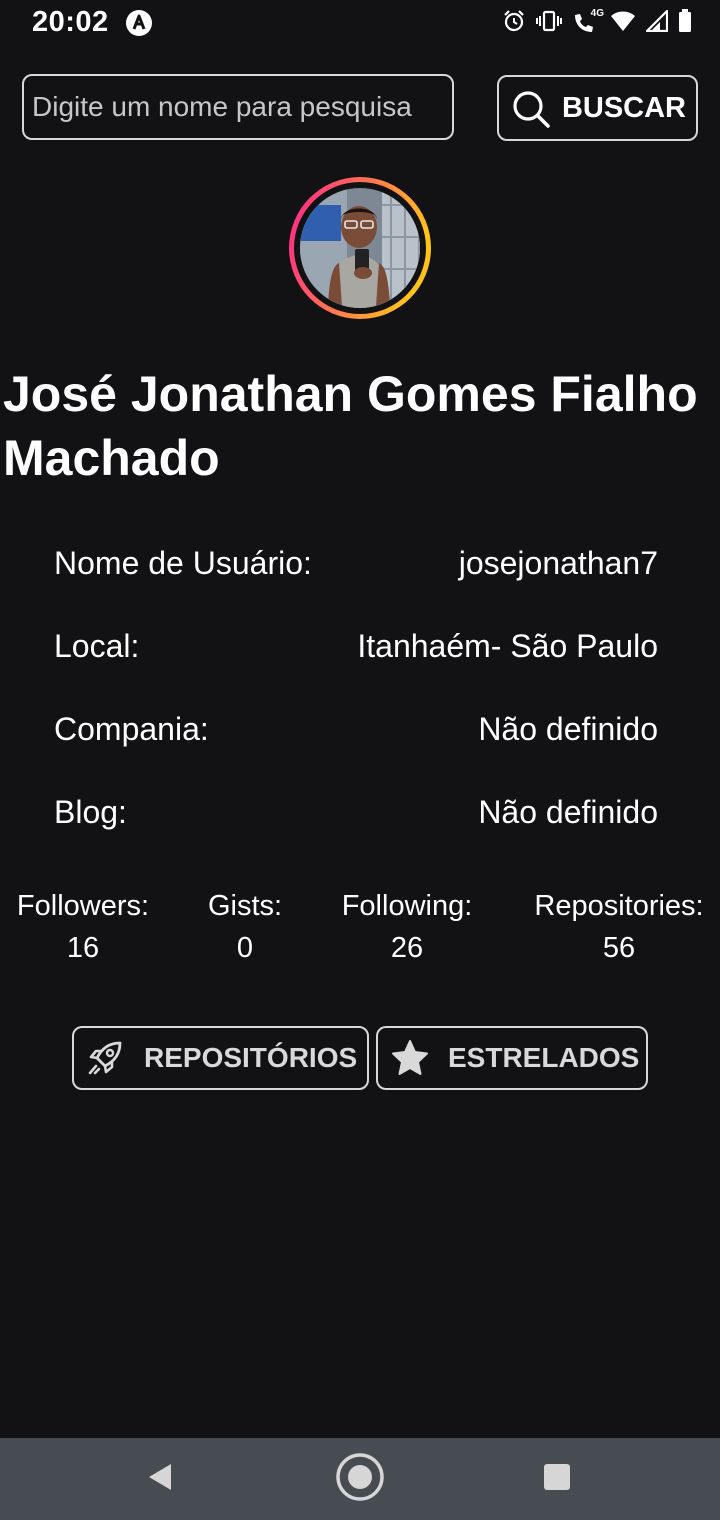 The width and height of the screenshot is (720, 1520). What do you see at coordinates (514, 23) in the screenshot?
I see `alarm-icon` at bounding box center [514, 23].